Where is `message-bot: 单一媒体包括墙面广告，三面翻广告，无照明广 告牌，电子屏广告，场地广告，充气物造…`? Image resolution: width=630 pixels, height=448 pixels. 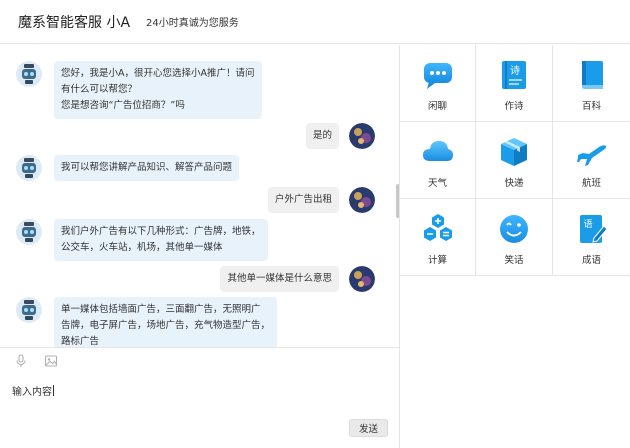
message-bot: 单一媒体包括墙面广告，三面翻广告，无照明广 告牌，电子屏广告，场地广告，充气物造… is located at coordinates (147, 322).